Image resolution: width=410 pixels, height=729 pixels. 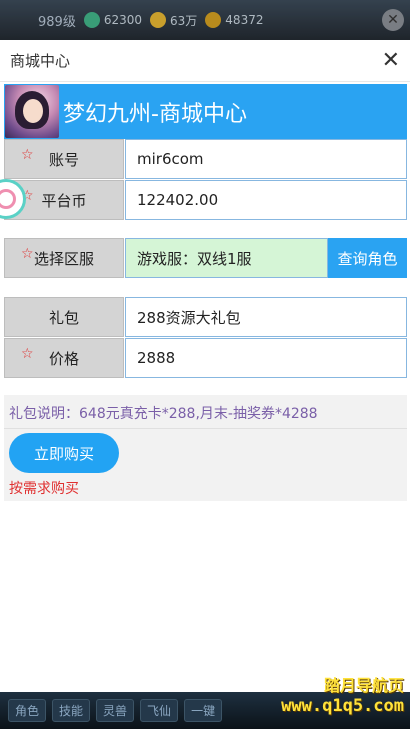 I want to click on gift-row: 礼包 288资源大礼包, so click(x=205, y=317).